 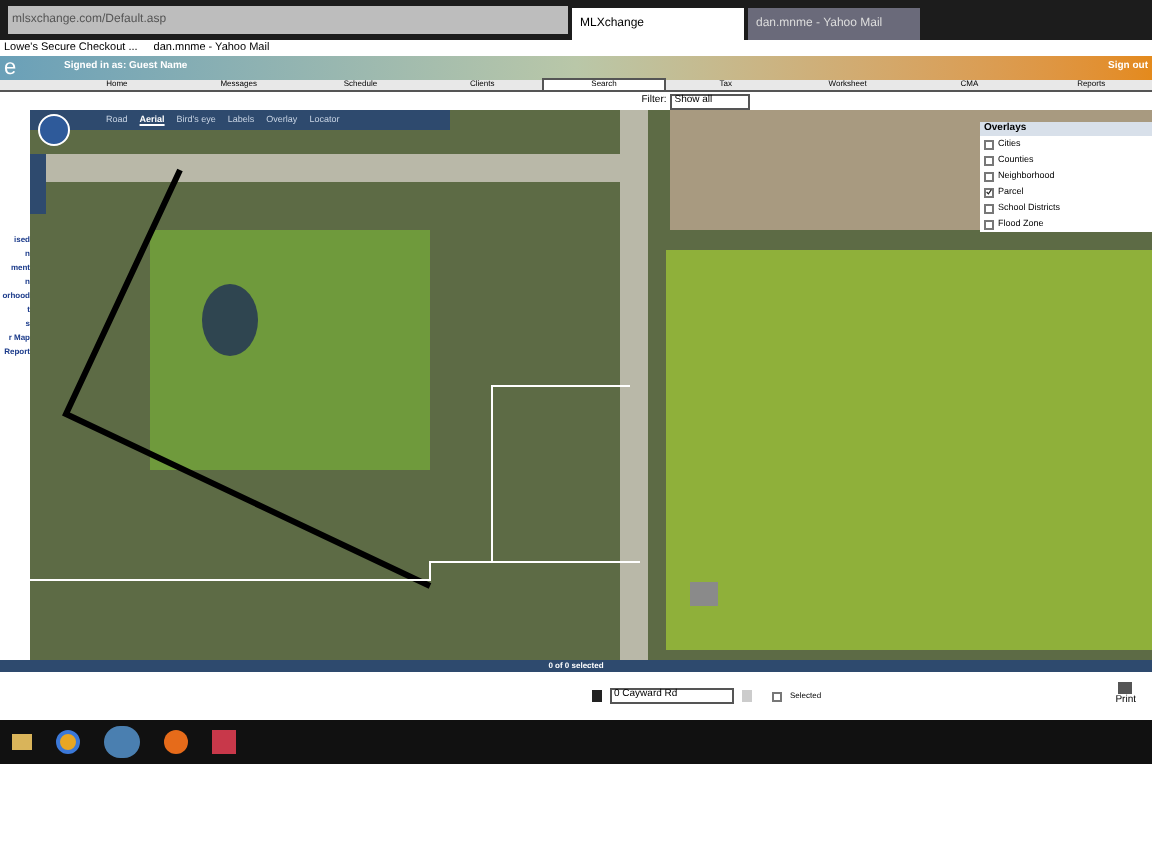 What do you see at coordinates (176, 742) in the screenshot?
I see `browser-app-icon` at bounding box center [176, 742].